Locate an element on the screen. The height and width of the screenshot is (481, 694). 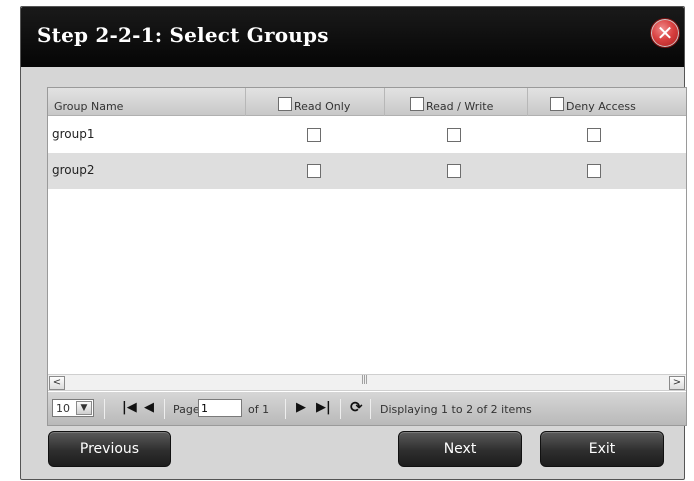
dialog-title: Step 2-2-1: Select Groups is located at coordinates (183, 35).